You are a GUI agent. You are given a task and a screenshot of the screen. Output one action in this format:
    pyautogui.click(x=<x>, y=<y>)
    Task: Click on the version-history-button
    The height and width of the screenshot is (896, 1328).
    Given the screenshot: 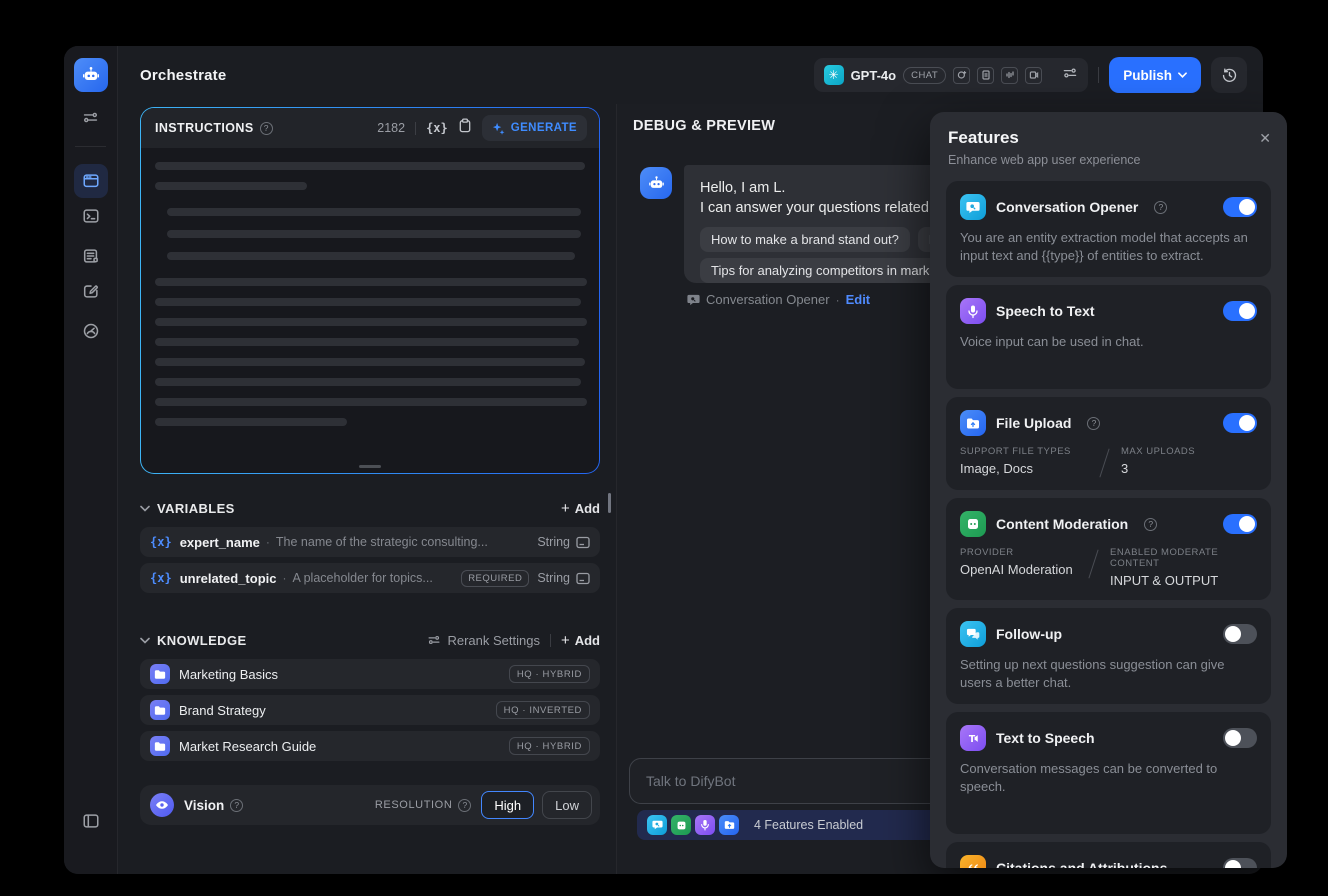 What is the action you would take?
    pyautogui.click(x=1229, y=75)
    